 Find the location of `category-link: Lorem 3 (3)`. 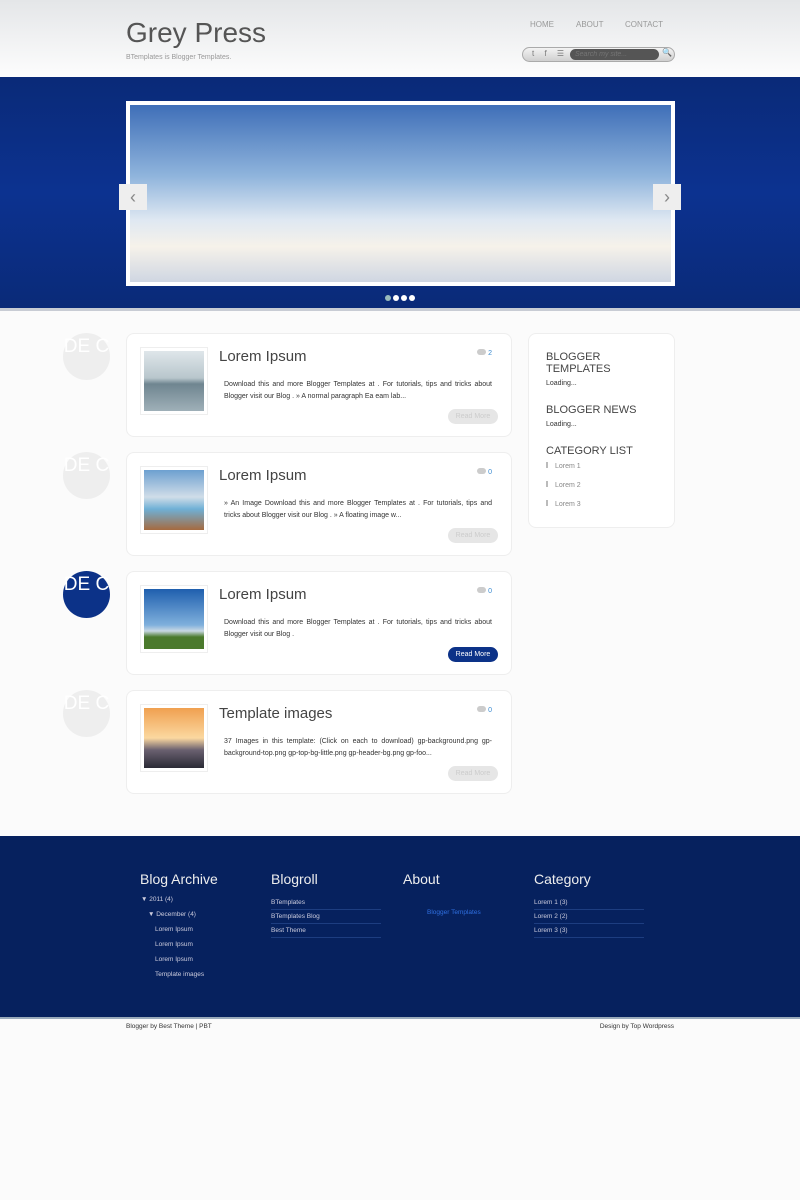

category-link: Lorem 3 (3) is located at coordinates (589, 931).